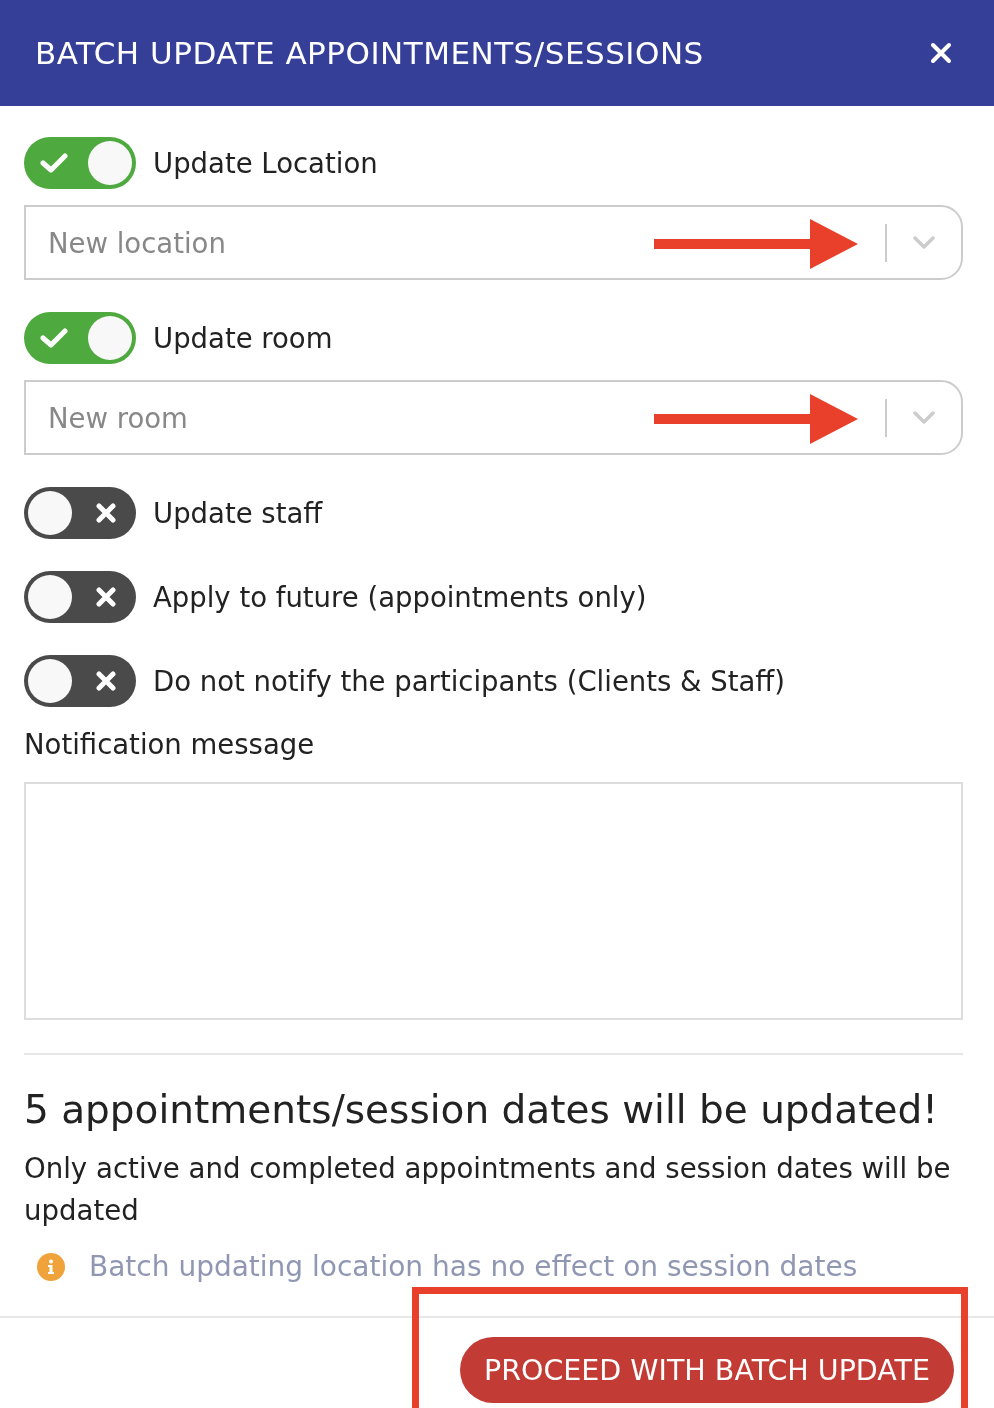 The image size is (994, 1408). Describe the element at coordinates (51, 1267) in the screenshot. I see `info-icon` at that location.